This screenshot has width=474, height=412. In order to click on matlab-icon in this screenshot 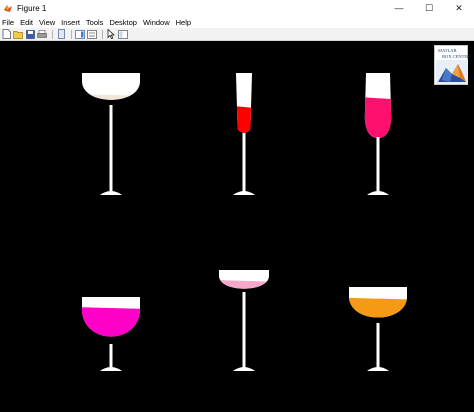, I will do `click(8, 8)`.